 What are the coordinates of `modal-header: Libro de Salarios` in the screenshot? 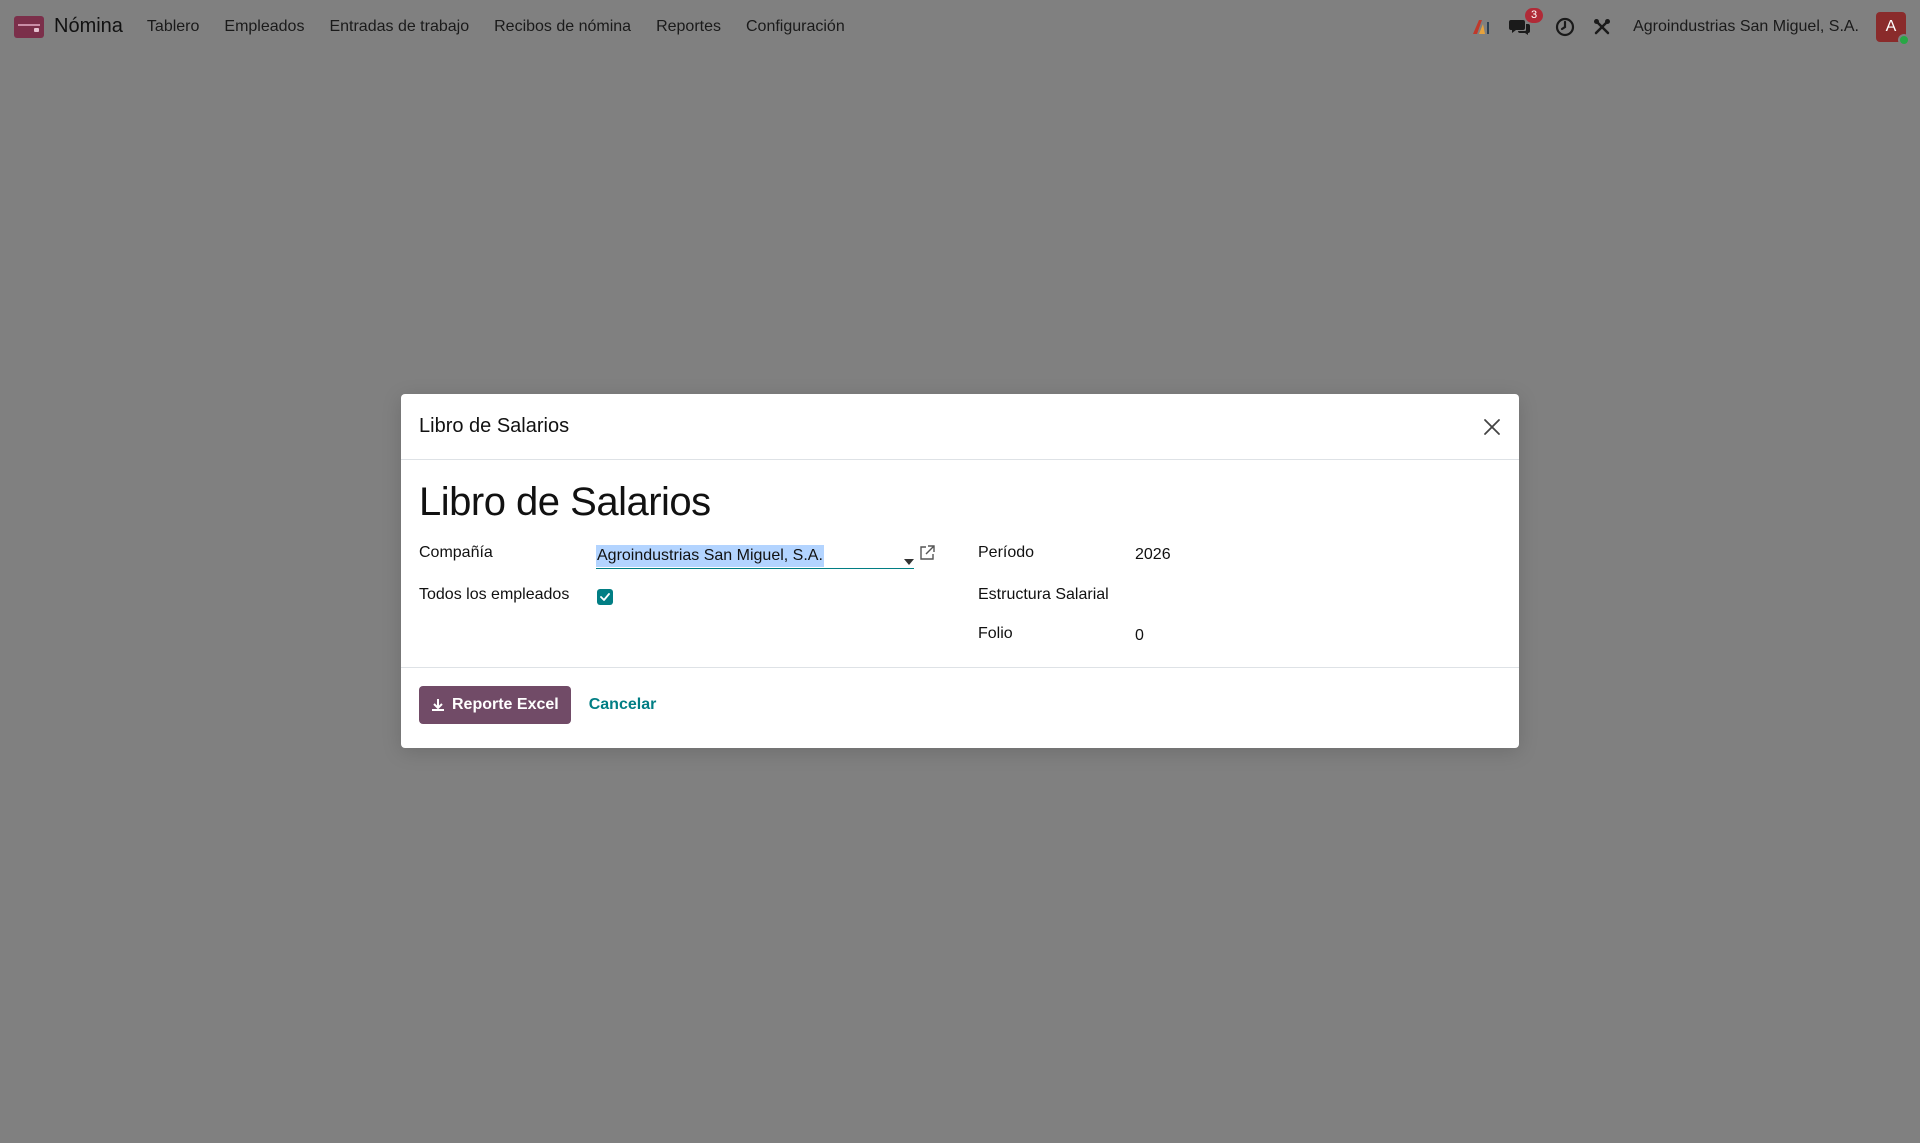 It's located at (960, 427).